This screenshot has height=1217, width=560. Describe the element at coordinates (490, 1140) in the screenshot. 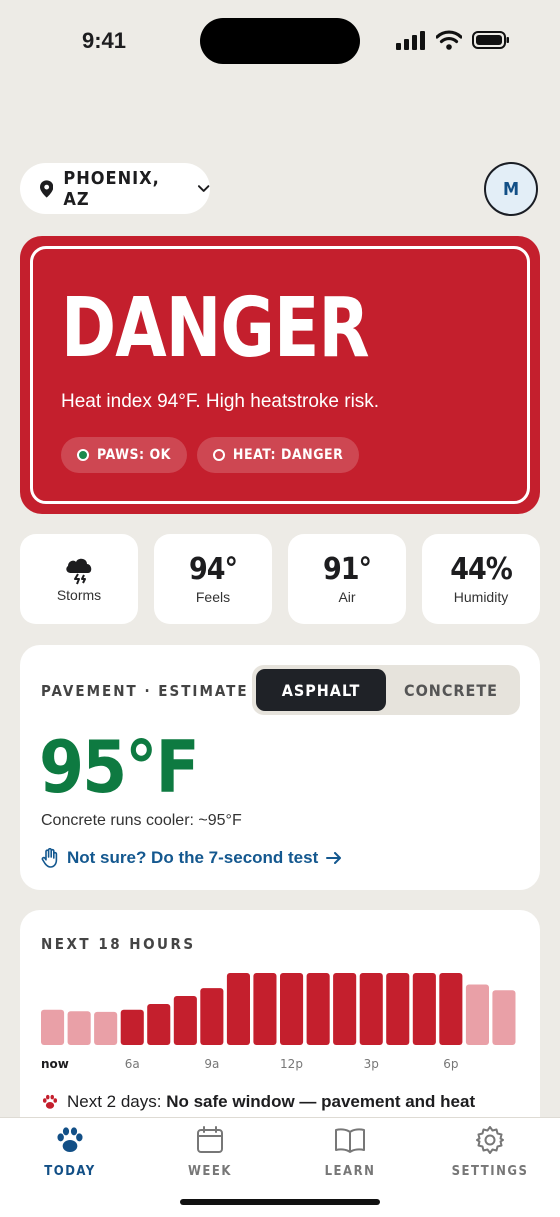

I see `gear-icon` at that location.